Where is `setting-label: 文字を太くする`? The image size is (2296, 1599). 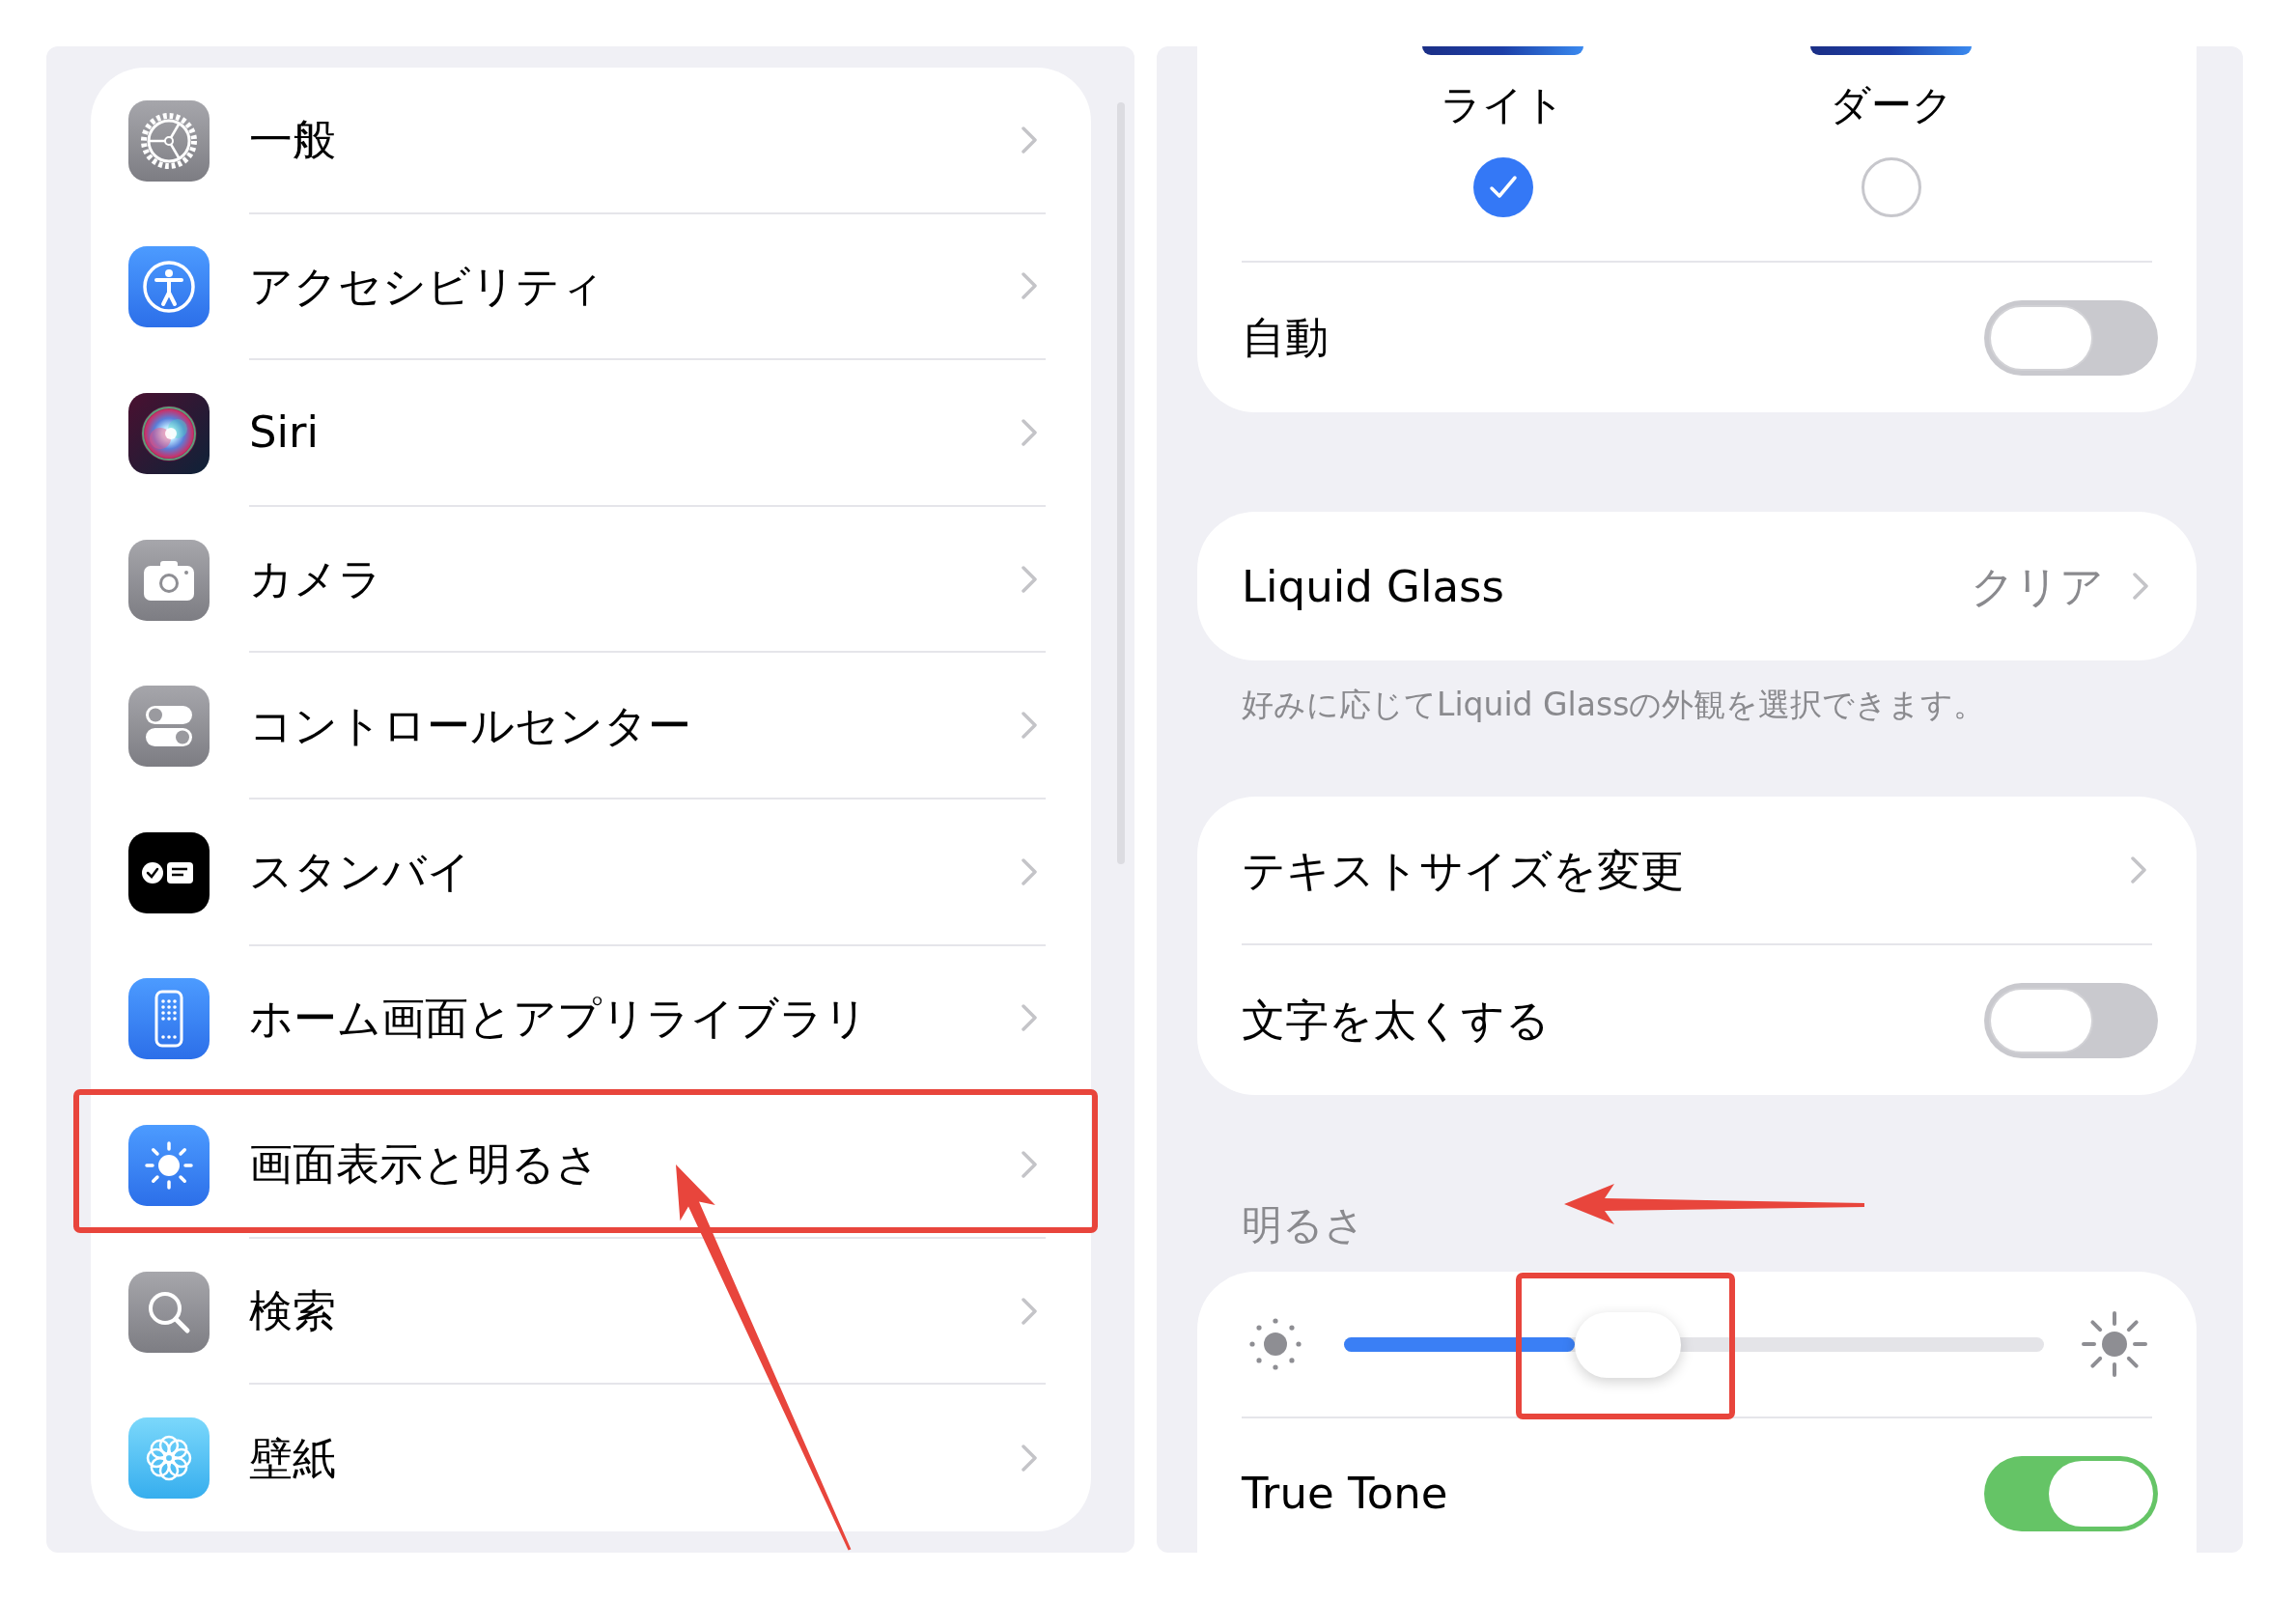 setting-label: 文字を太くする is located at coordinates (1396, 1020).